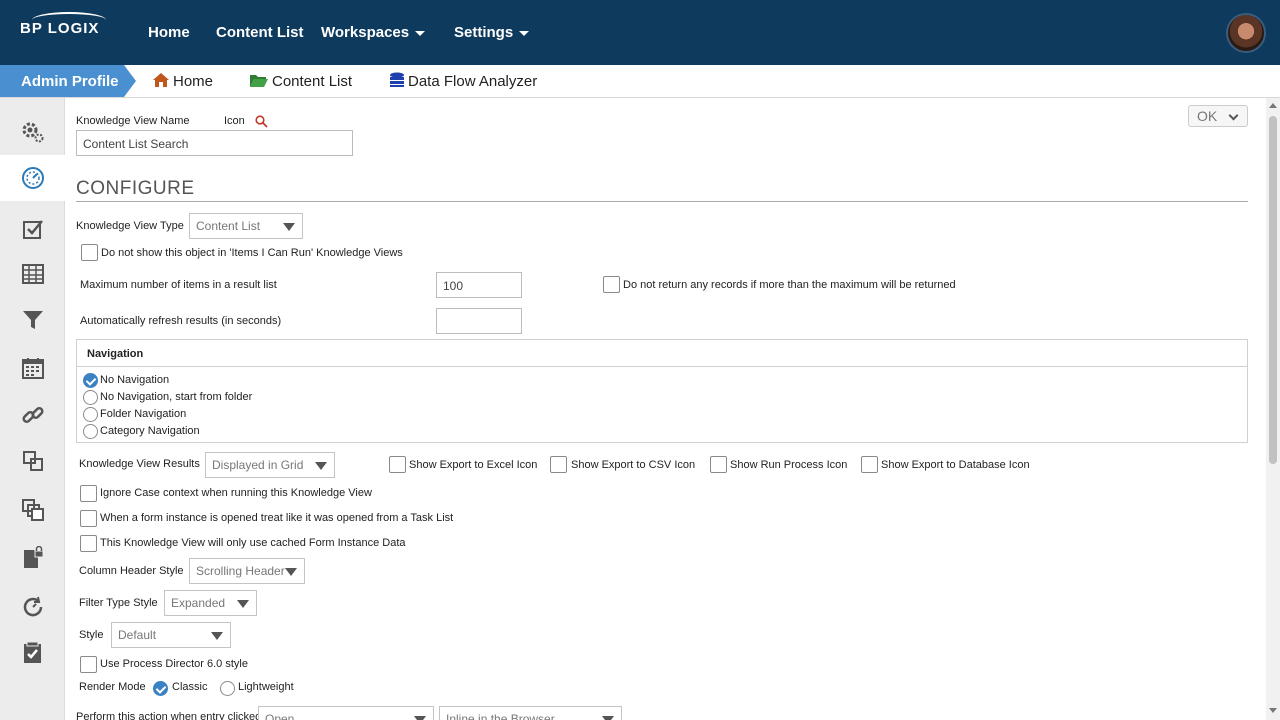  What do you see at coordinates (91, 635) in the screenshot?
I see `style-label: Style` at bounding box center [91, 635].